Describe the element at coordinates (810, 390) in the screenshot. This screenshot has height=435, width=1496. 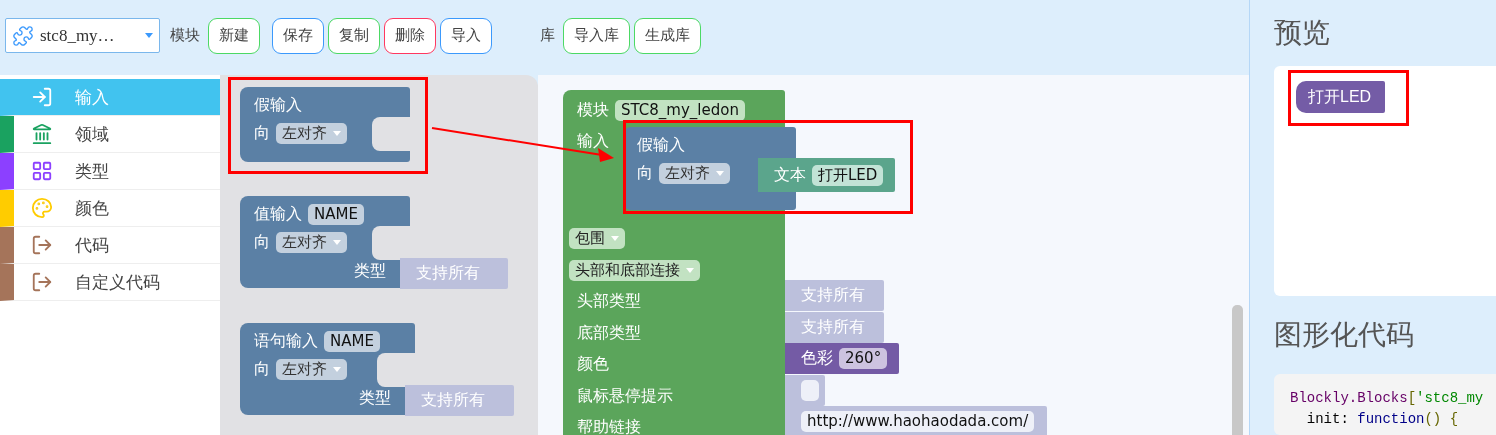
I see `text-field` at that location.